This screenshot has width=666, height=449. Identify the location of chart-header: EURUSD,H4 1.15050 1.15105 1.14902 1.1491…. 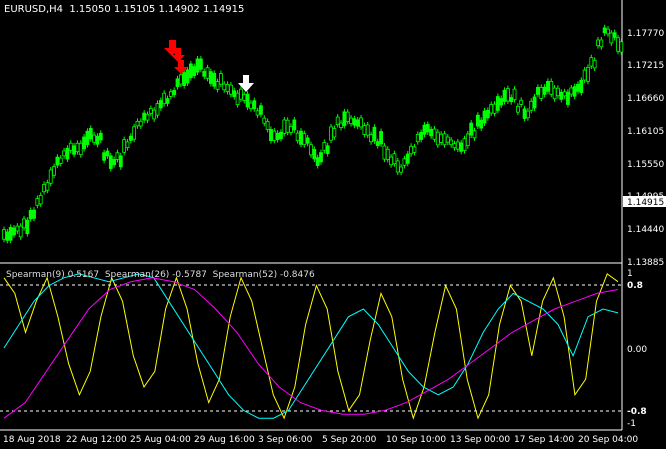
(124, 9).